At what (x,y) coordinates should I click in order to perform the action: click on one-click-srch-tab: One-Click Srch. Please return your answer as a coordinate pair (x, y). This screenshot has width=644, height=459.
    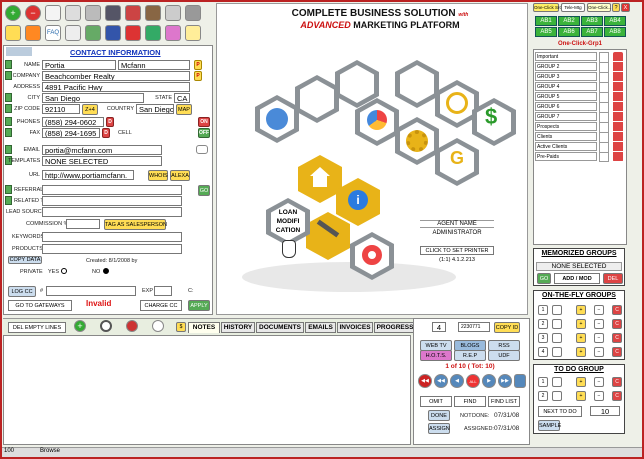
    Looking at the image, I should click on (548, 7).